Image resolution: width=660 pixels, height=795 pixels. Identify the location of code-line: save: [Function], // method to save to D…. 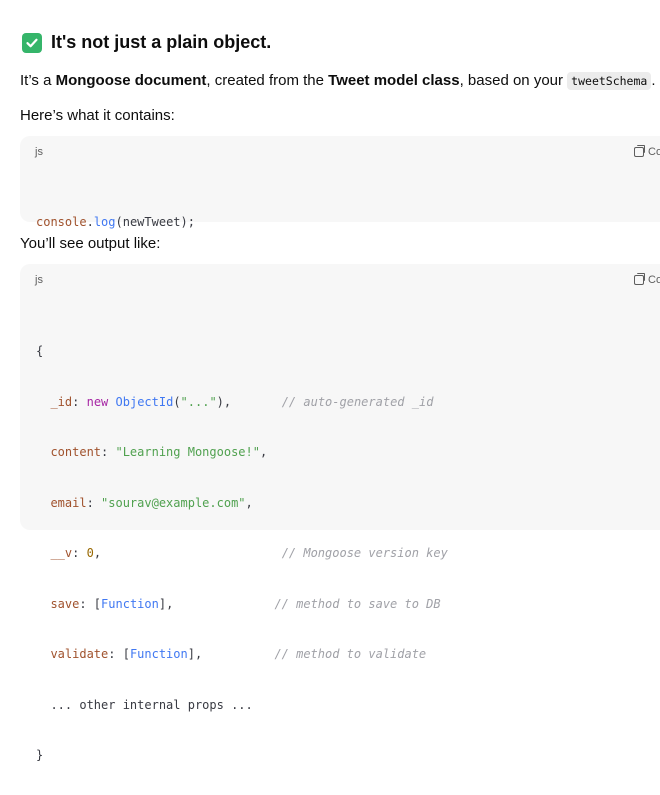
(245, 603).